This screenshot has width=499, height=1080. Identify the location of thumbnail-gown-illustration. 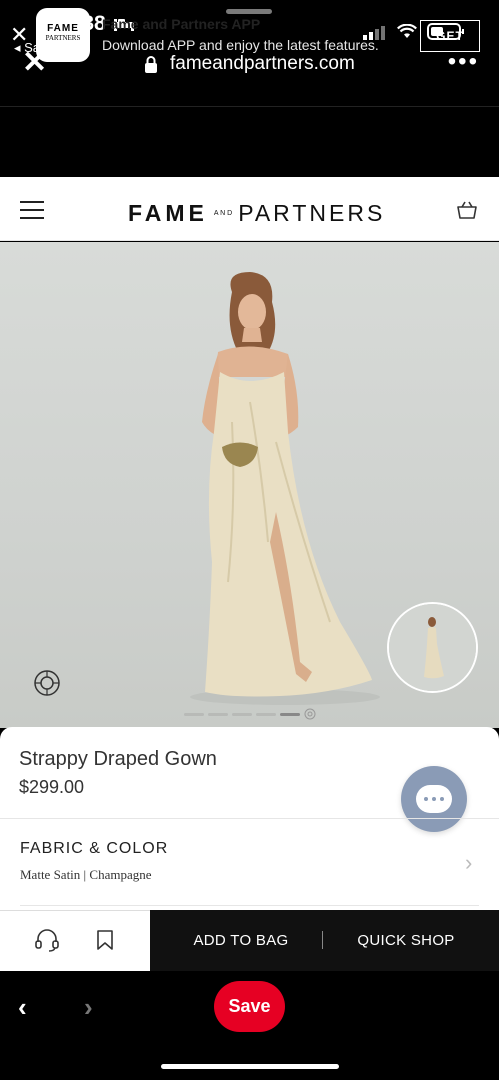
(432, 647).